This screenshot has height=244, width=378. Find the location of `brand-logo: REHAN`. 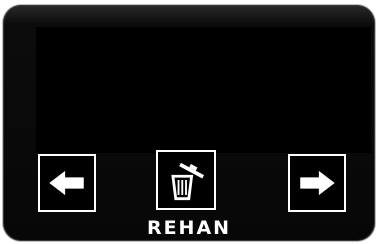

brand-logo: REHAN is located at coordinates (189, 228).